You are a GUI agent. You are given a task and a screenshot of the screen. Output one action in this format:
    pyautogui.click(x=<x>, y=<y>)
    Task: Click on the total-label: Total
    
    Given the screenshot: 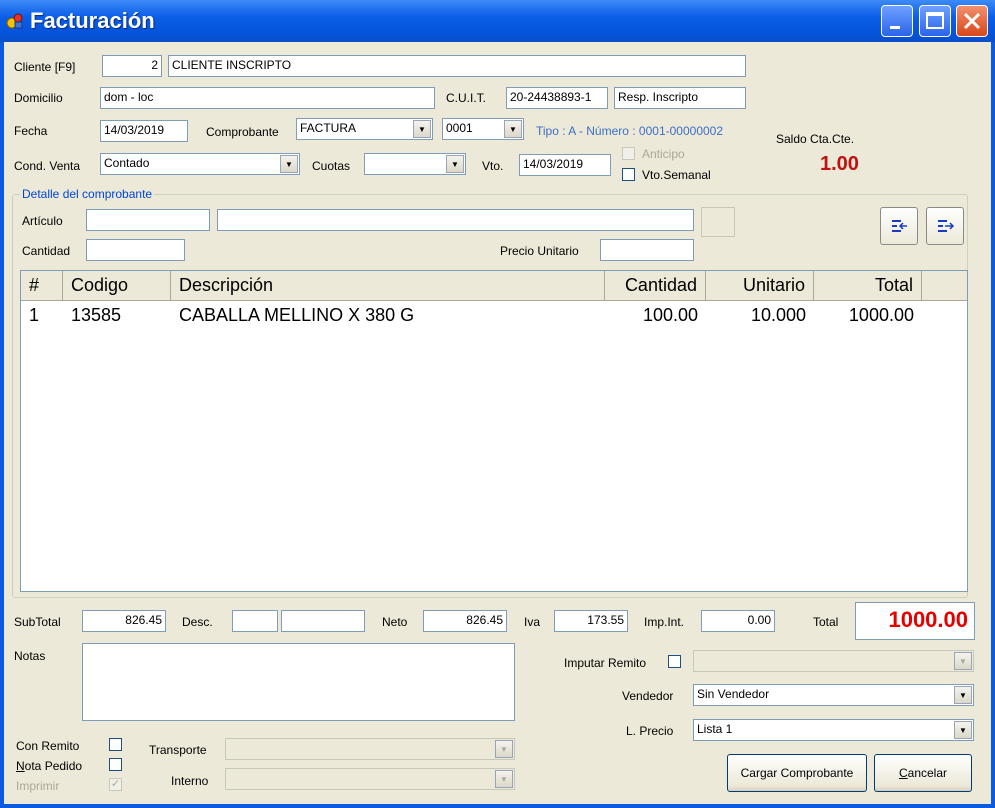 What is the action you would take?
    pyautogui.click(x=826, y=622)
    